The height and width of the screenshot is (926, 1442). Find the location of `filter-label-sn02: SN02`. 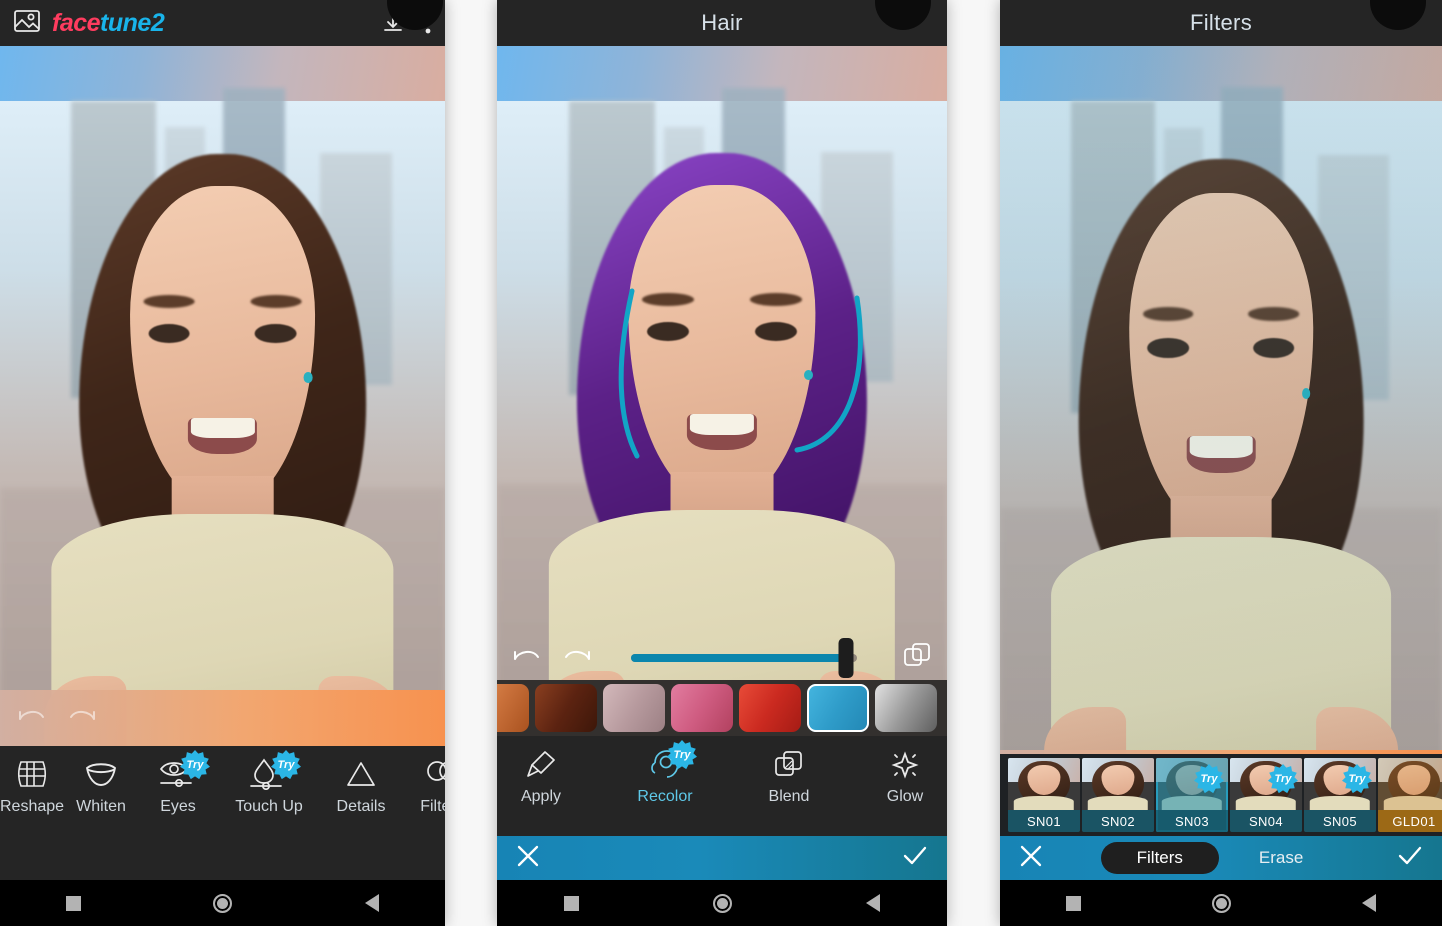

filter-label-sn02: SN02 is located at coordinates (1118, 821).